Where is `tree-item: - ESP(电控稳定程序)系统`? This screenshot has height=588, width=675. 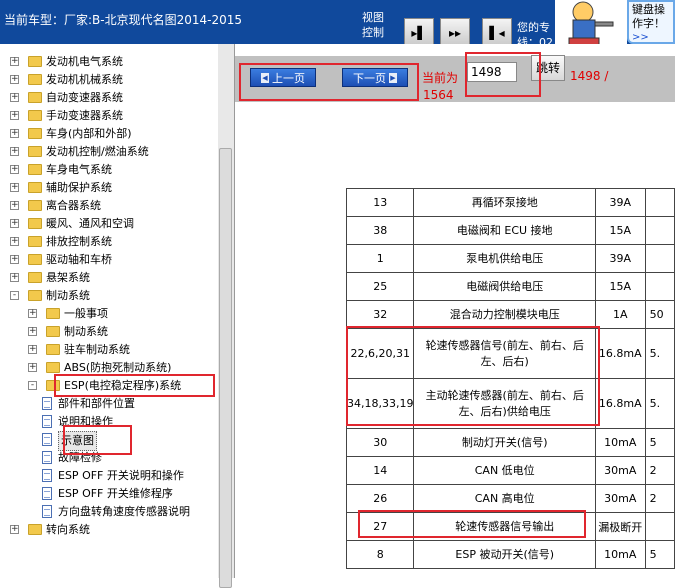
tree-item: - ESP(电控稳定程序)系统 is located at coordinates (109, 386).